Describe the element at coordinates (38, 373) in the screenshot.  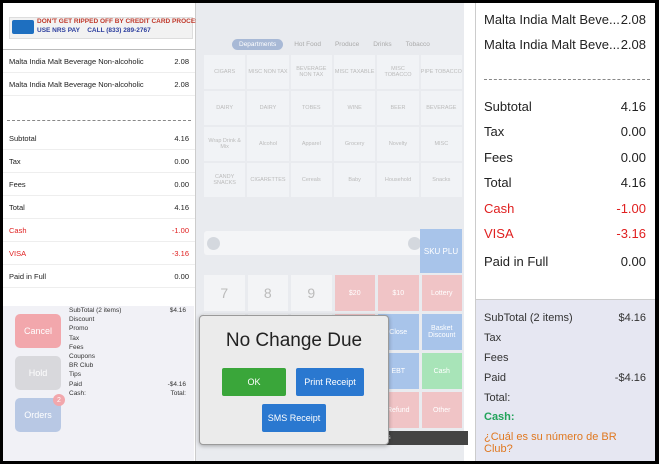
I see `hold-button: Hold` at that location.